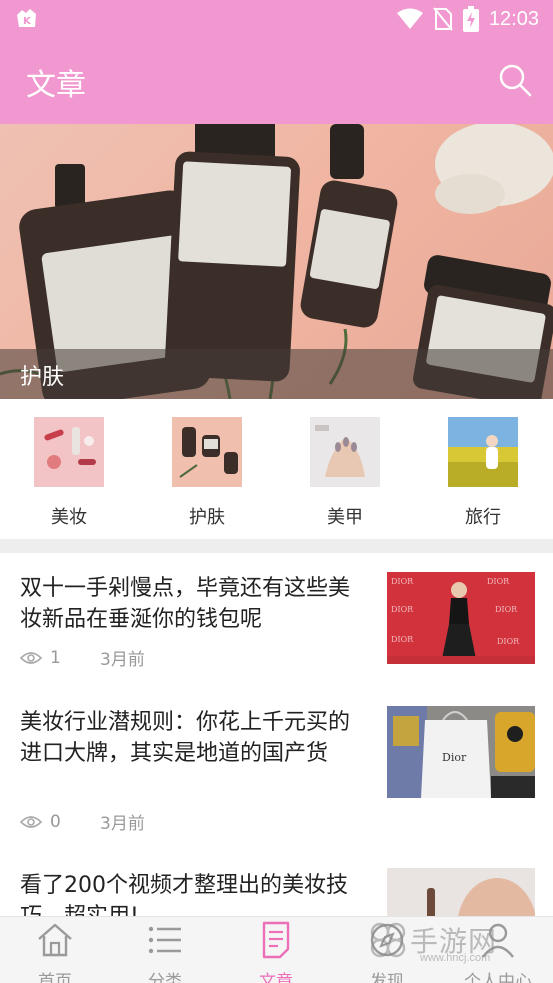 The image size is (553, 983). I want to click on article-title: 美妆行业潜规则：你花上千元买的进口大牌，其实是地道的国产货, so click(185, 738).